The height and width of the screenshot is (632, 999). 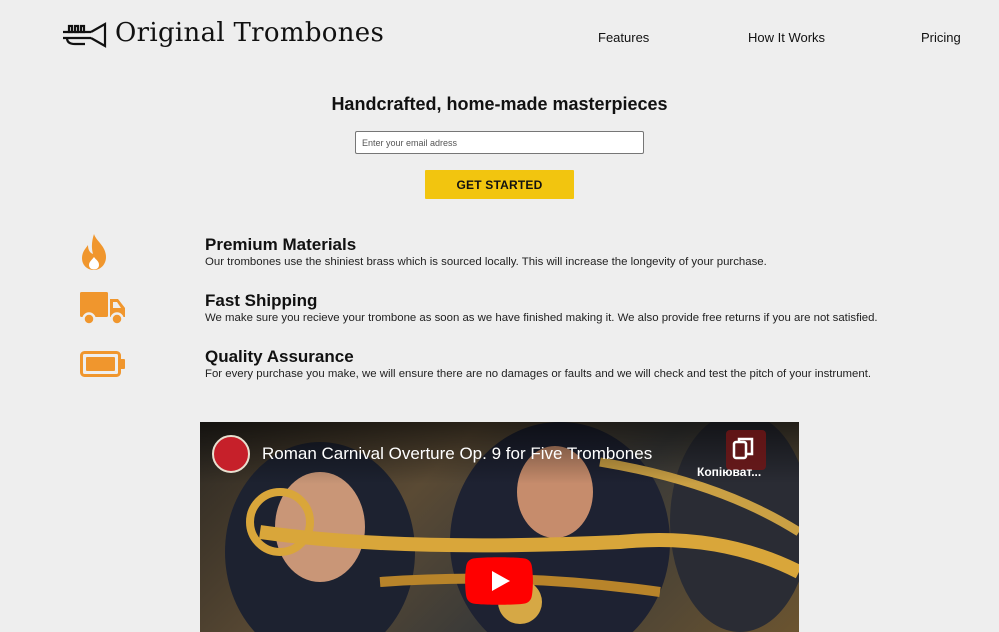 What do you see at coordinates (94, 252) in the screenshot?
I see `fire-icon` at bounding box center [94, 252].